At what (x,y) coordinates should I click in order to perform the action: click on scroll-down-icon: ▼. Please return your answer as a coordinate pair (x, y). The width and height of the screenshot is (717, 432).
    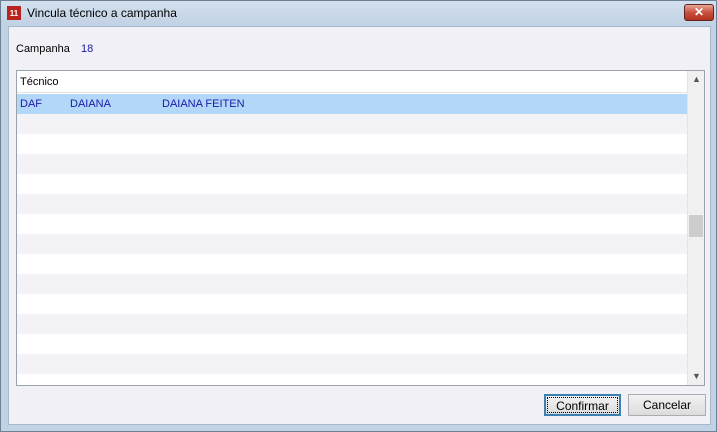
    Looking at the image, I should click on (696, 376).